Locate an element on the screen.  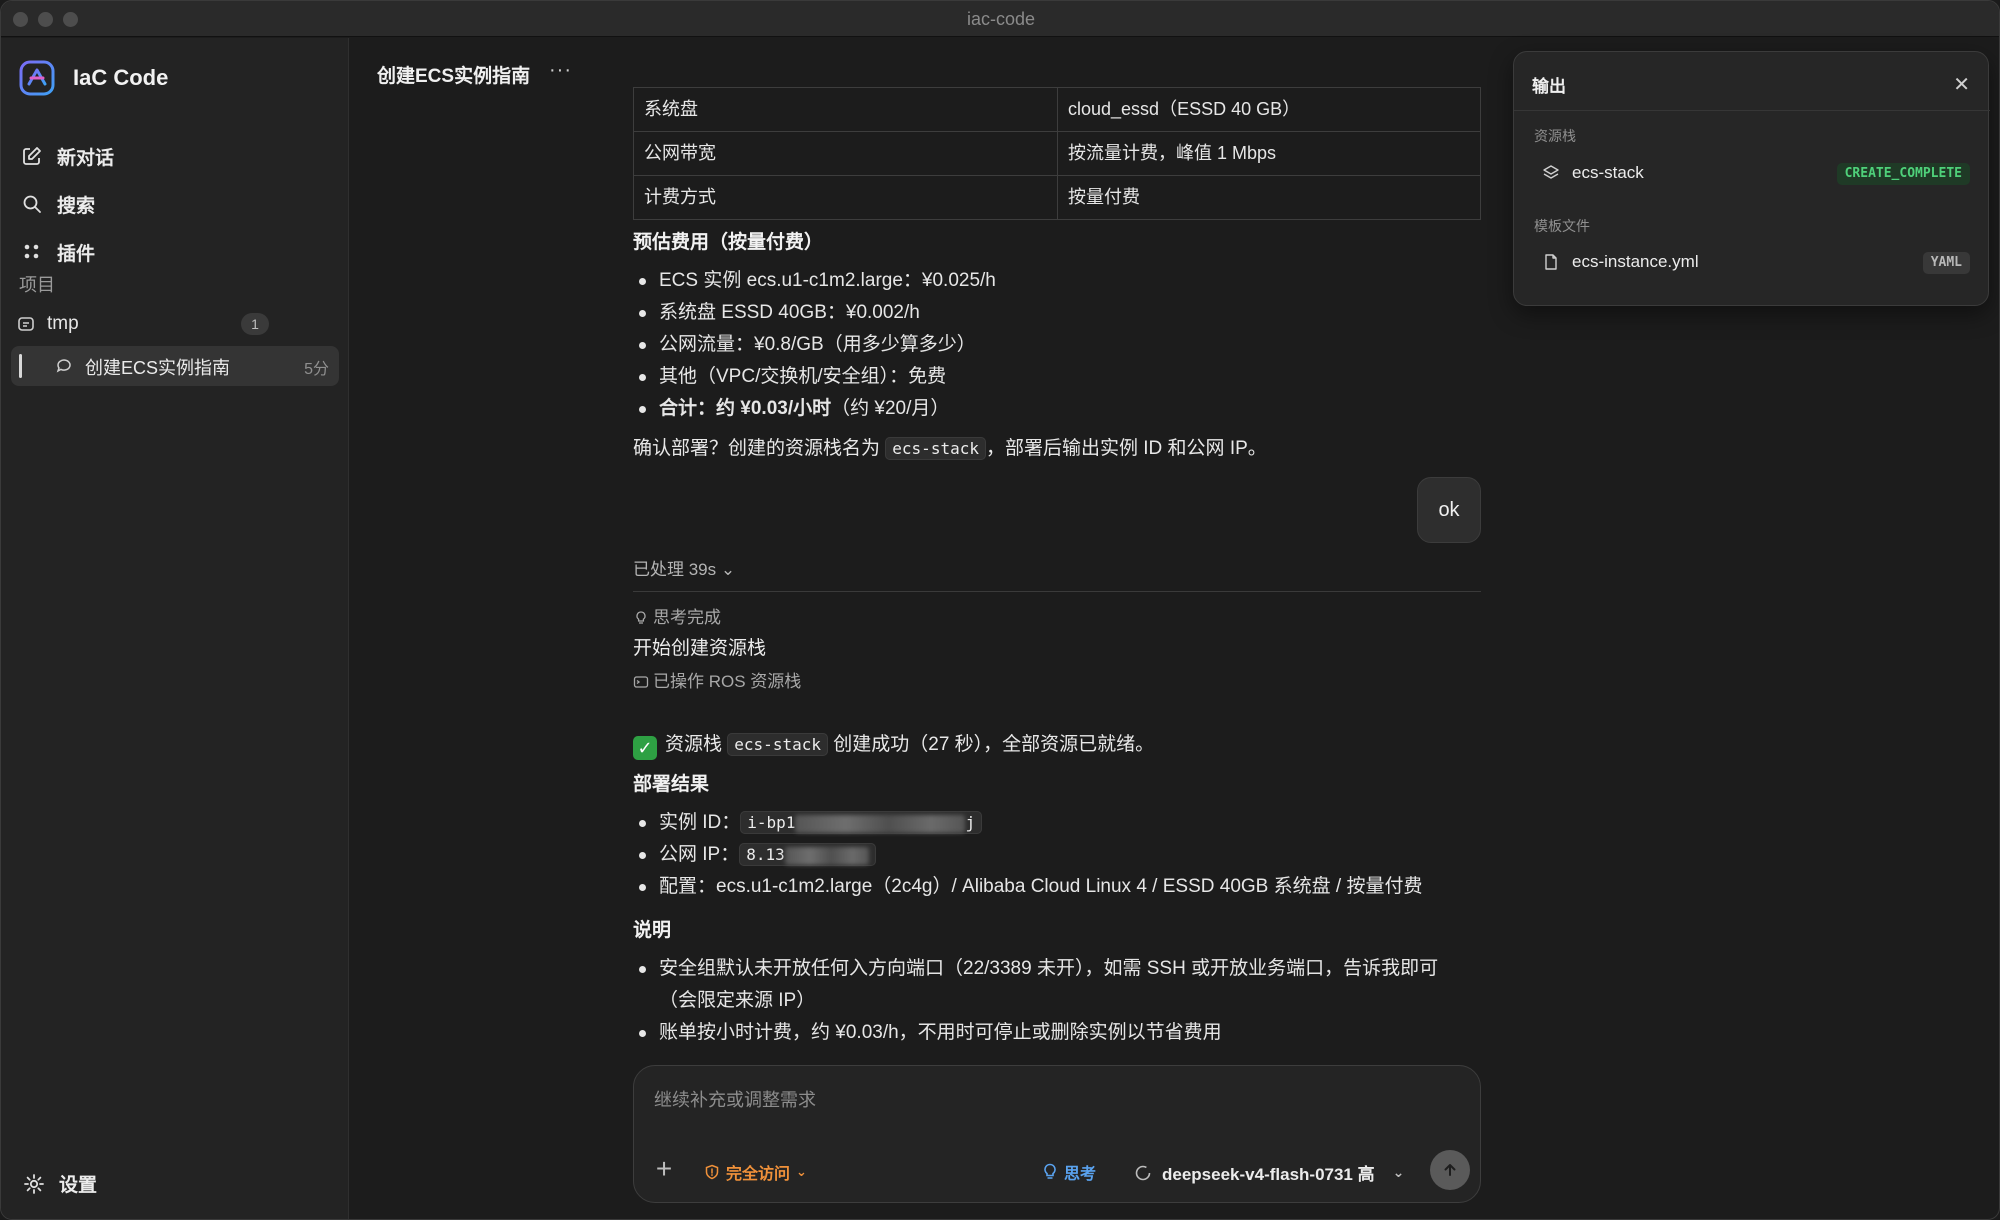
cost-heading: 预估费用（按量付费） is located at coordinates (728, 242).